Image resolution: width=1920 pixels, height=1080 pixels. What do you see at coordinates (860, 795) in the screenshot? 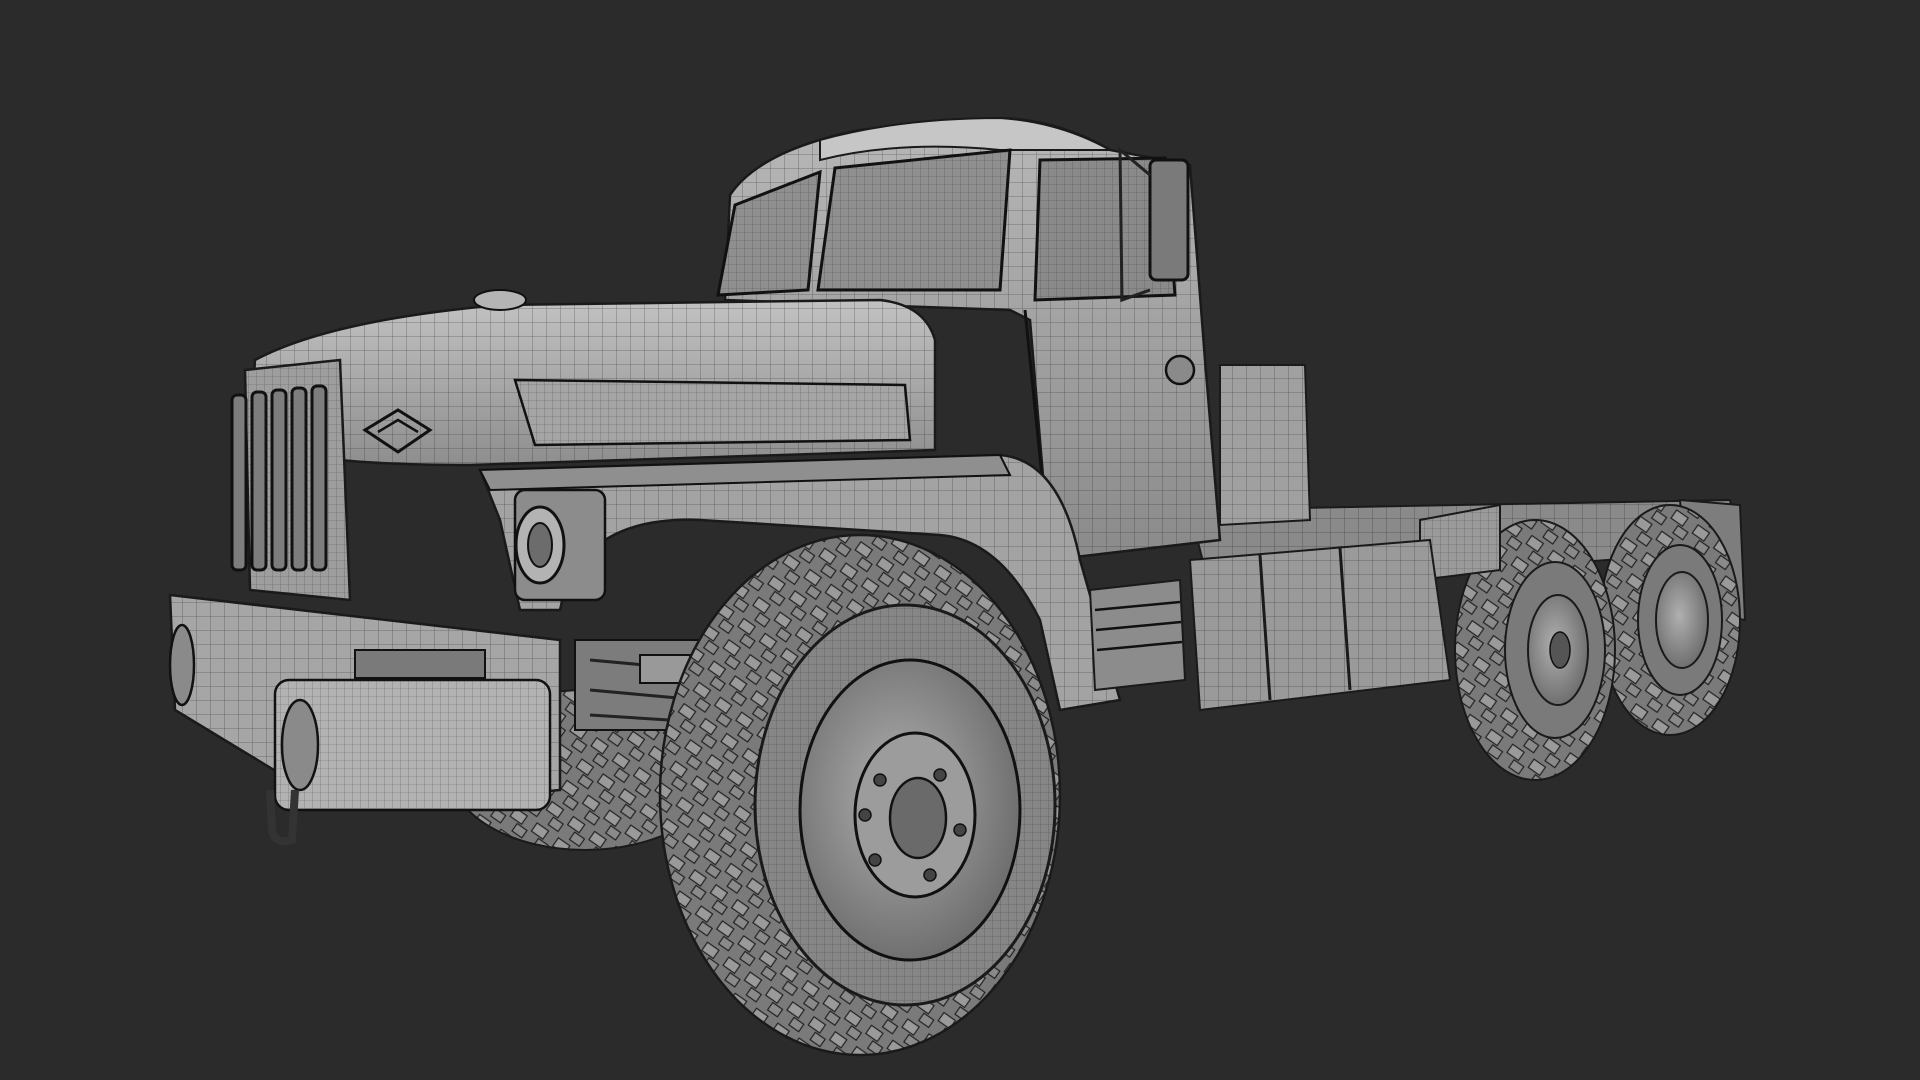
I see `front-tire-near` at bounding box center [860, 795].